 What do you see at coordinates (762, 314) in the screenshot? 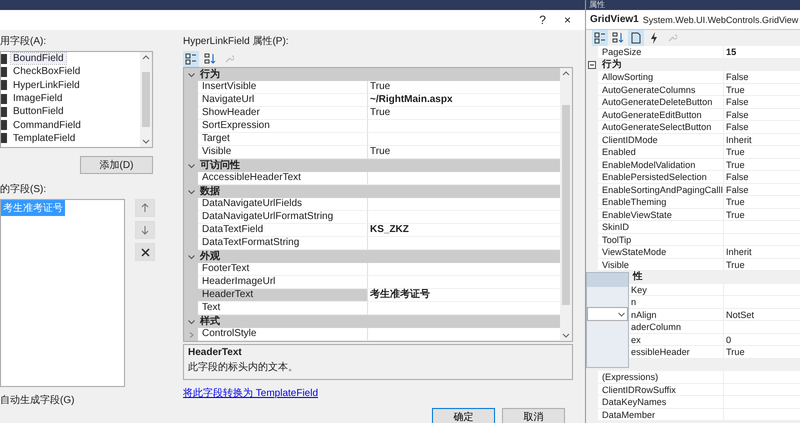
I see `property-value: NotSet` at bounding box center [762, 314].